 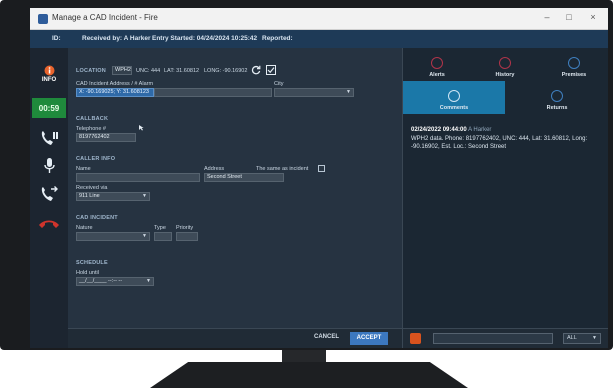 What do you see at coordinates (369, 338) in the screenshot?
I see `accept-button: ACCEPT` at bounding box center [369, 338].